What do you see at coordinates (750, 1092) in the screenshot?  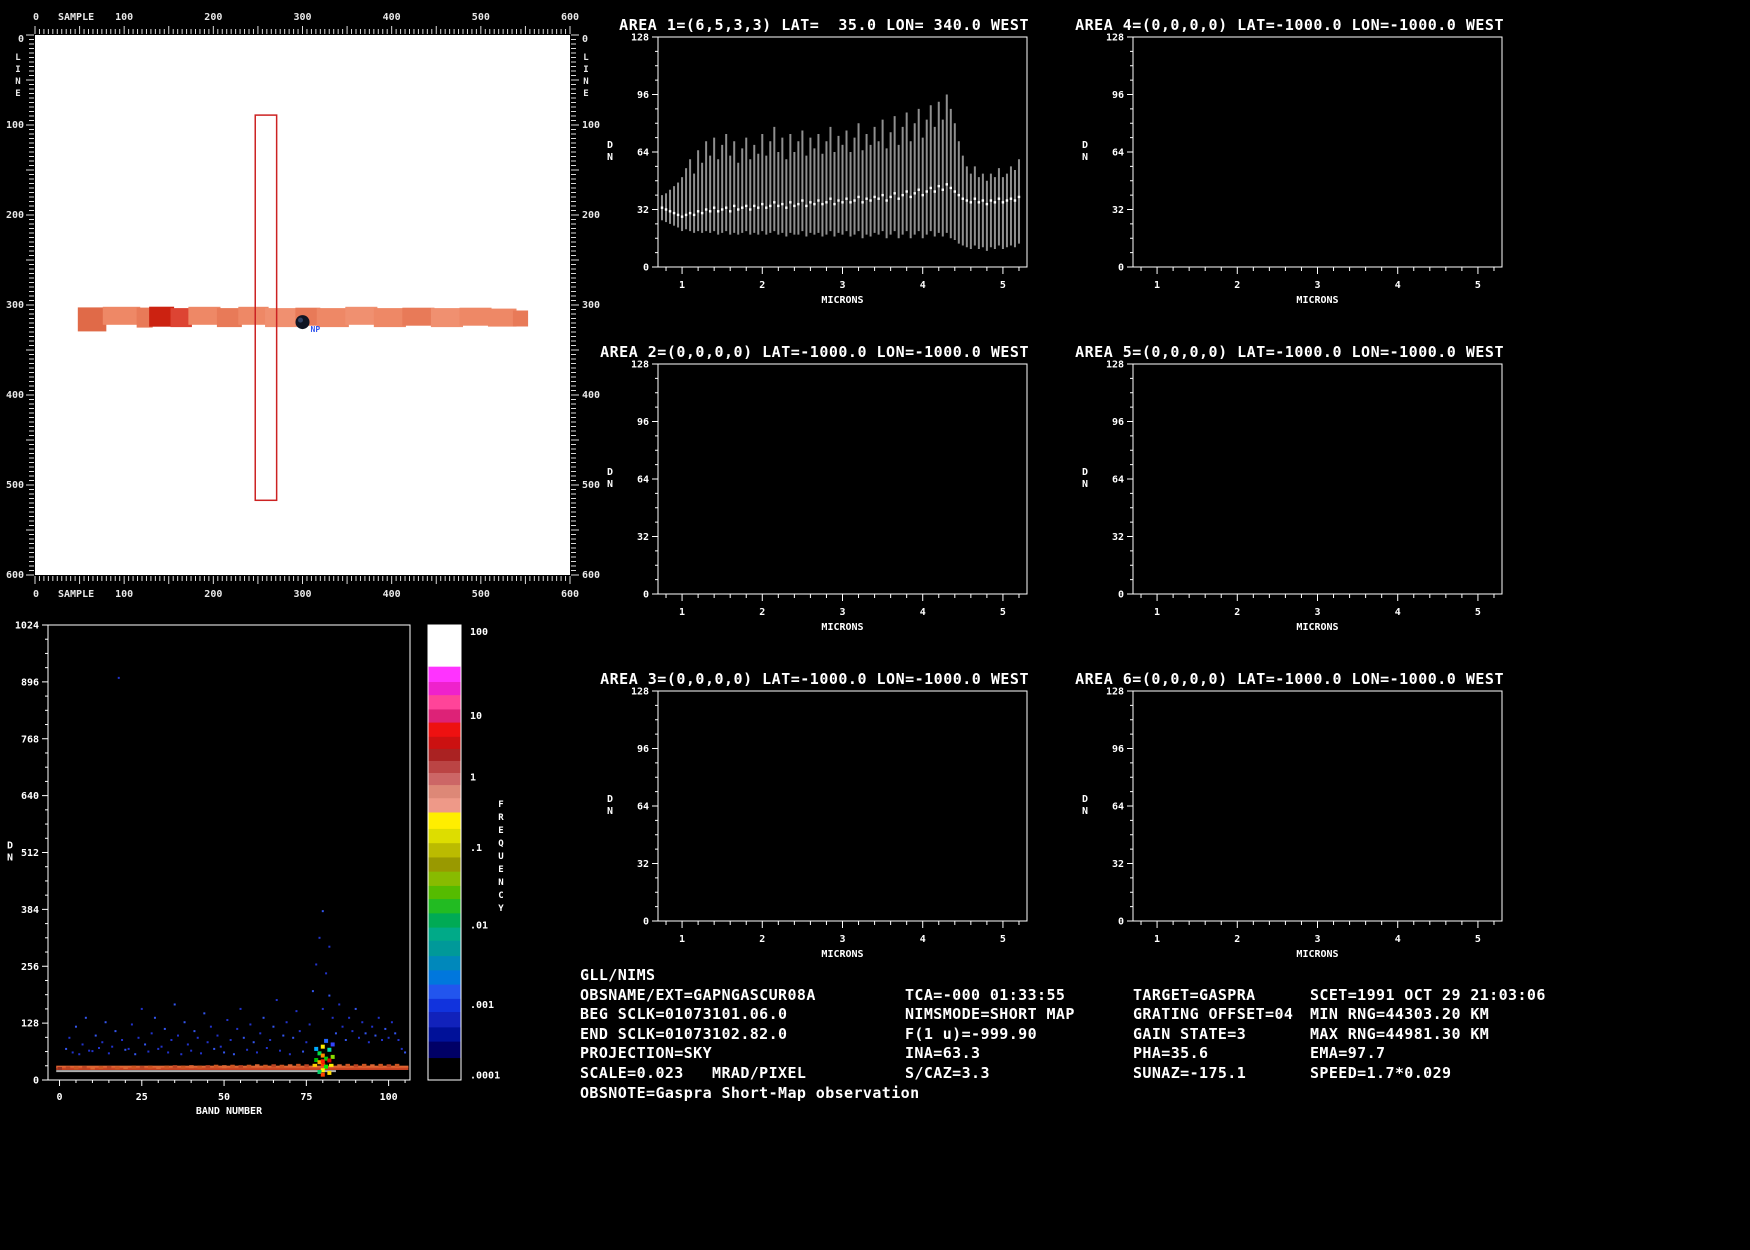 I see `observation-note: OBSNOTE=Gaspra Short-Map observation` at bounding box center [750, 1092].